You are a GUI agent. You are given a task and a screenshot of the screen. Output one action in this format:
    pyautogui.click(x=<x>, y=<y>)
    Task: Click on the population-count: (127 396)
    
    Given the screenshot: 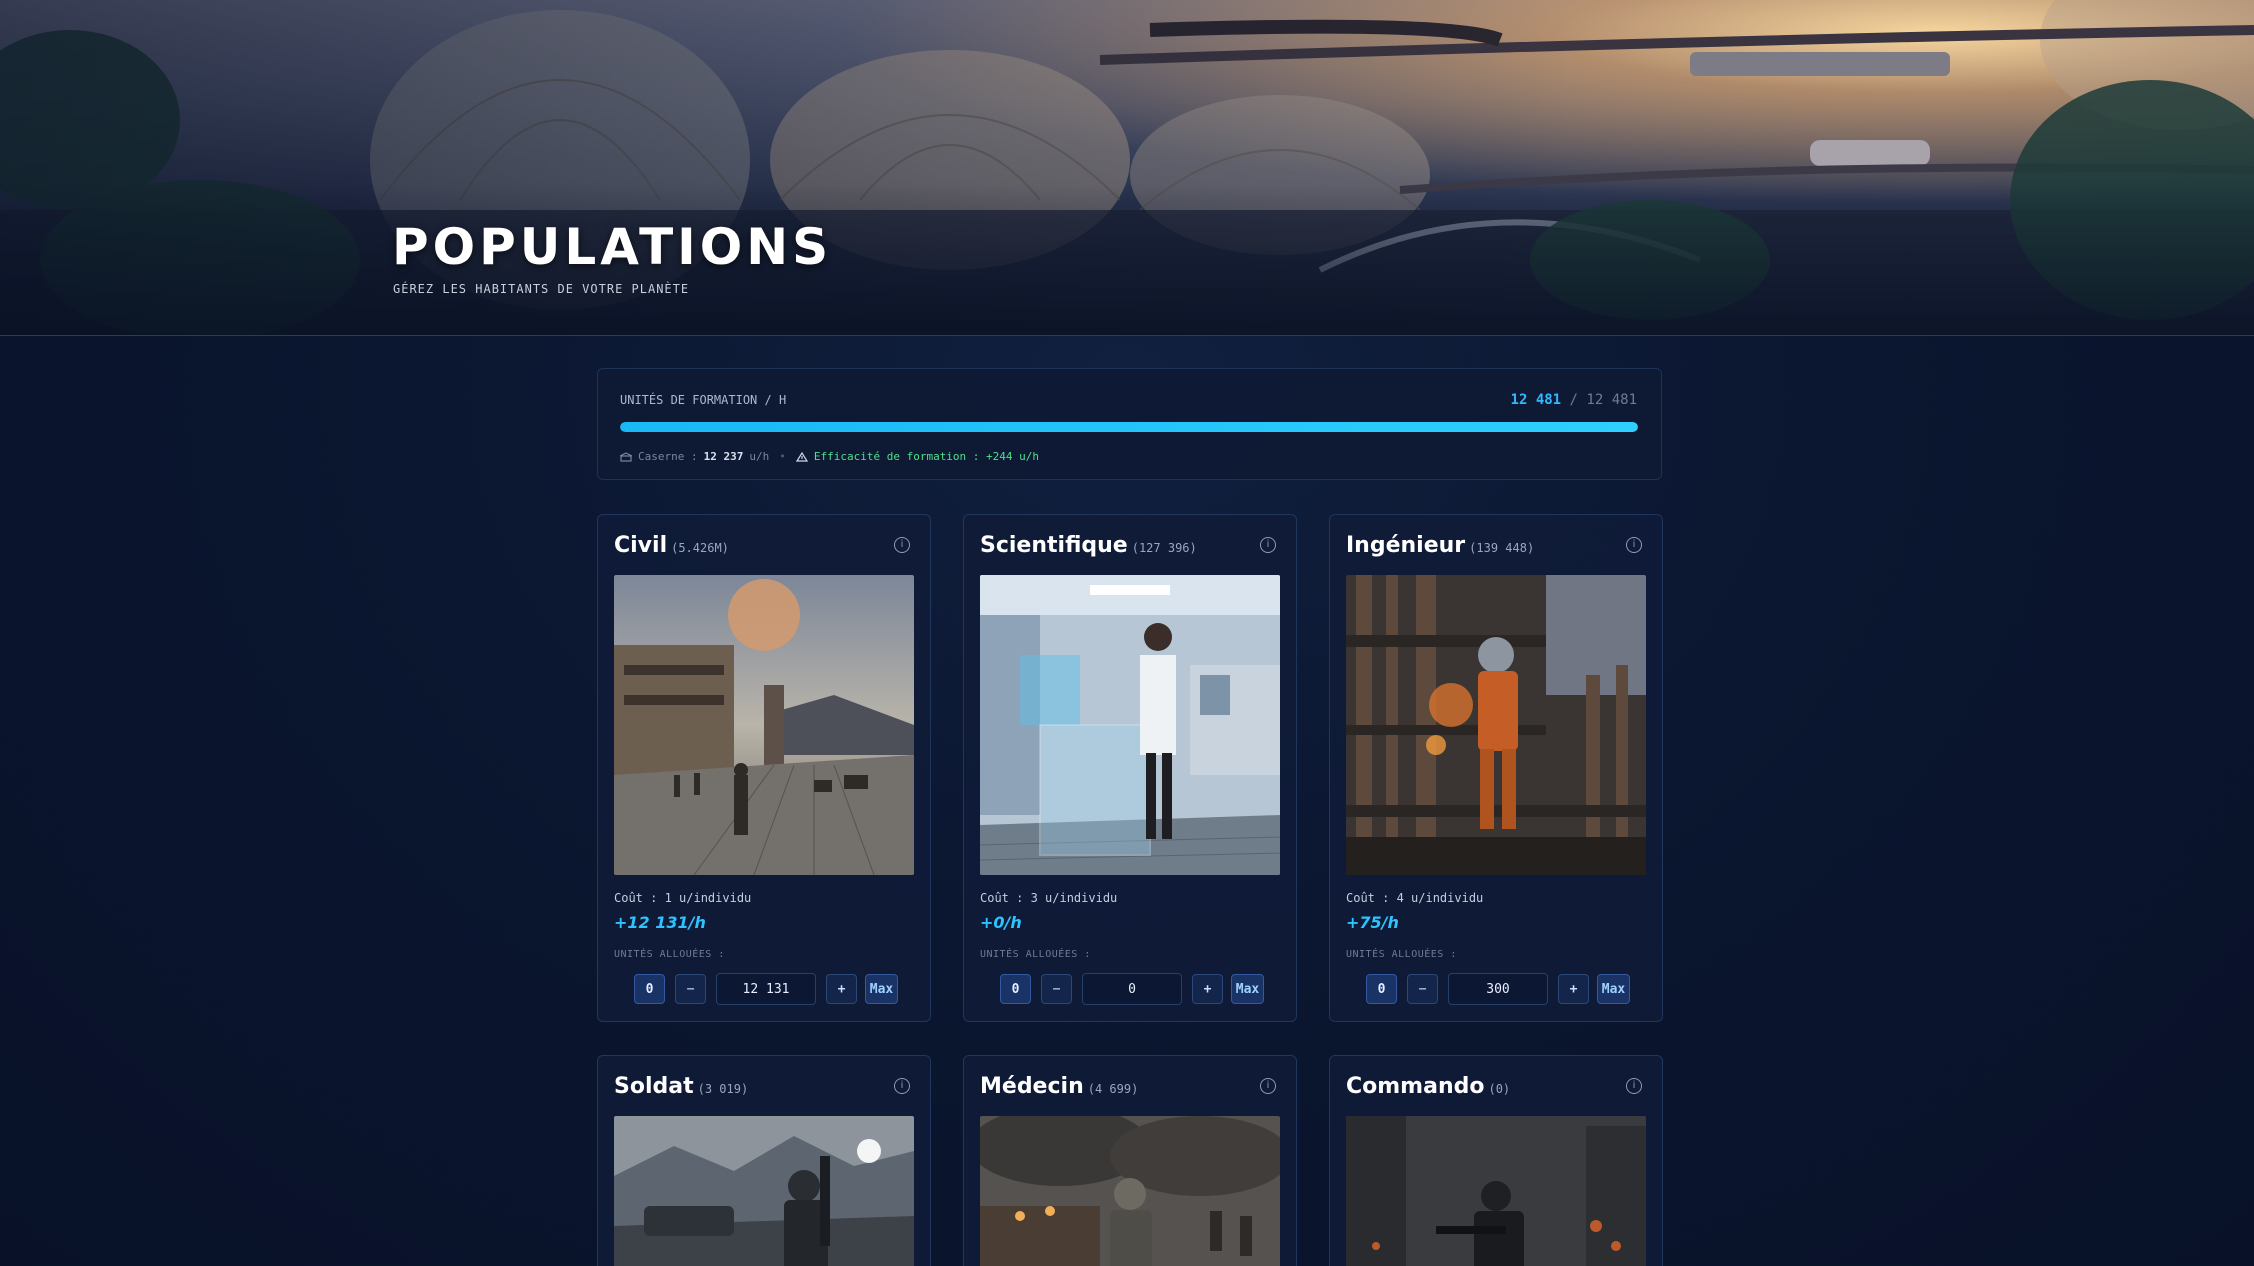 What is the action you would take?
    pyautogui.click(x=1164, y=548)
    